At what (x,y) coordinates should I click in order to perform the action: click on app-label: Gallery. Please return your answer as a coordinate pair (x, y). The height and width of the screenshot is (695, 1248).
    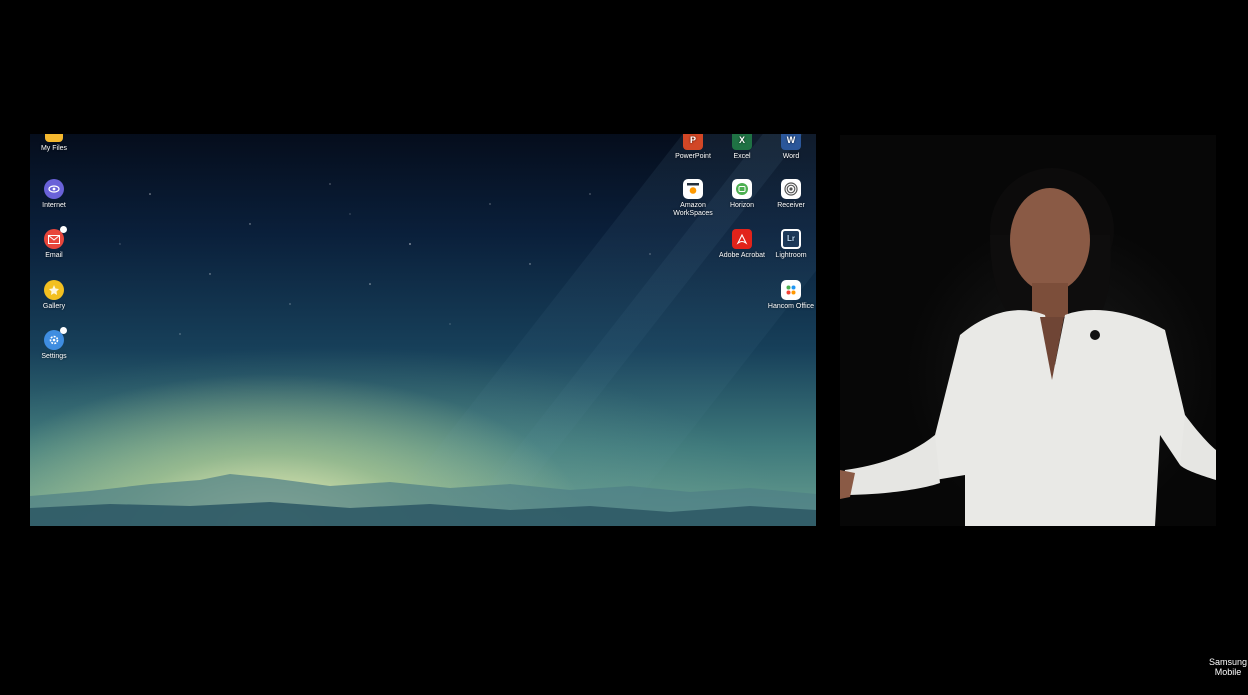
    Looking at the image, I should click on (54, 306).